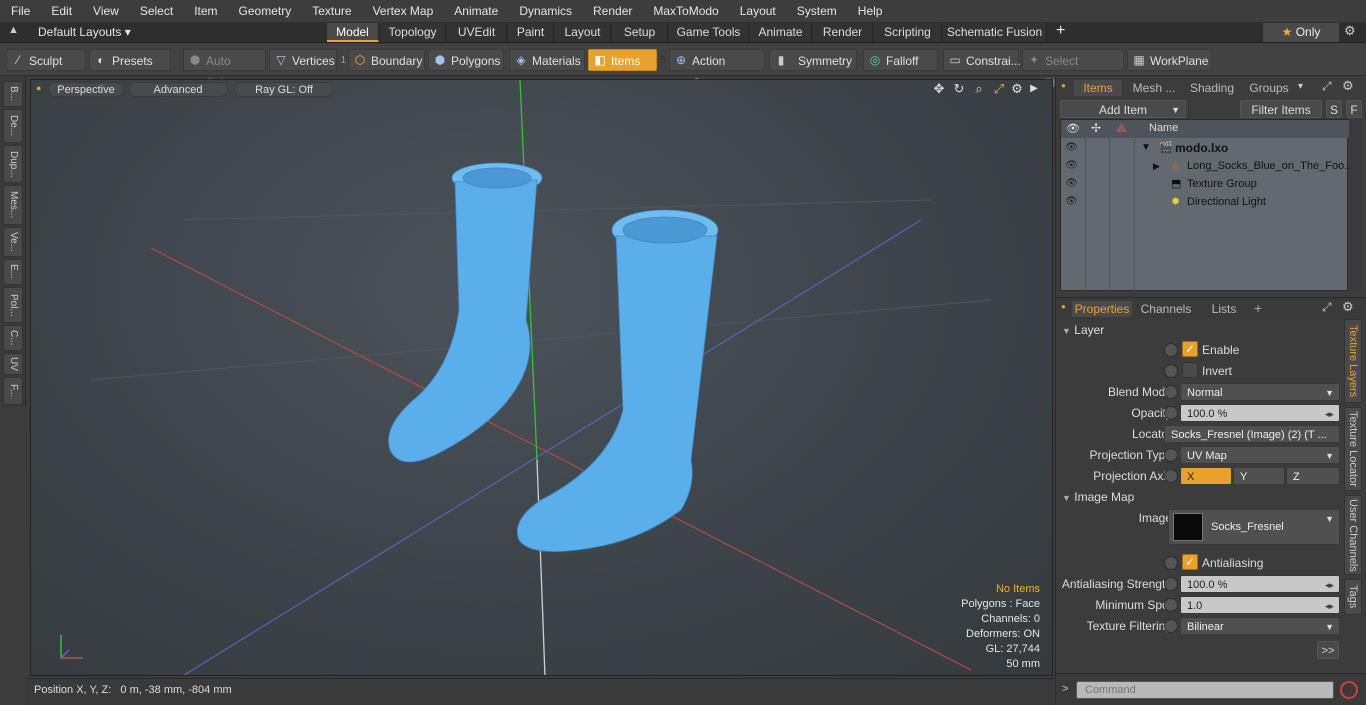 The height and width of the screenshot is (705, 1366). I want to click on items-button: ◧ Items 5, so click(627, 60).